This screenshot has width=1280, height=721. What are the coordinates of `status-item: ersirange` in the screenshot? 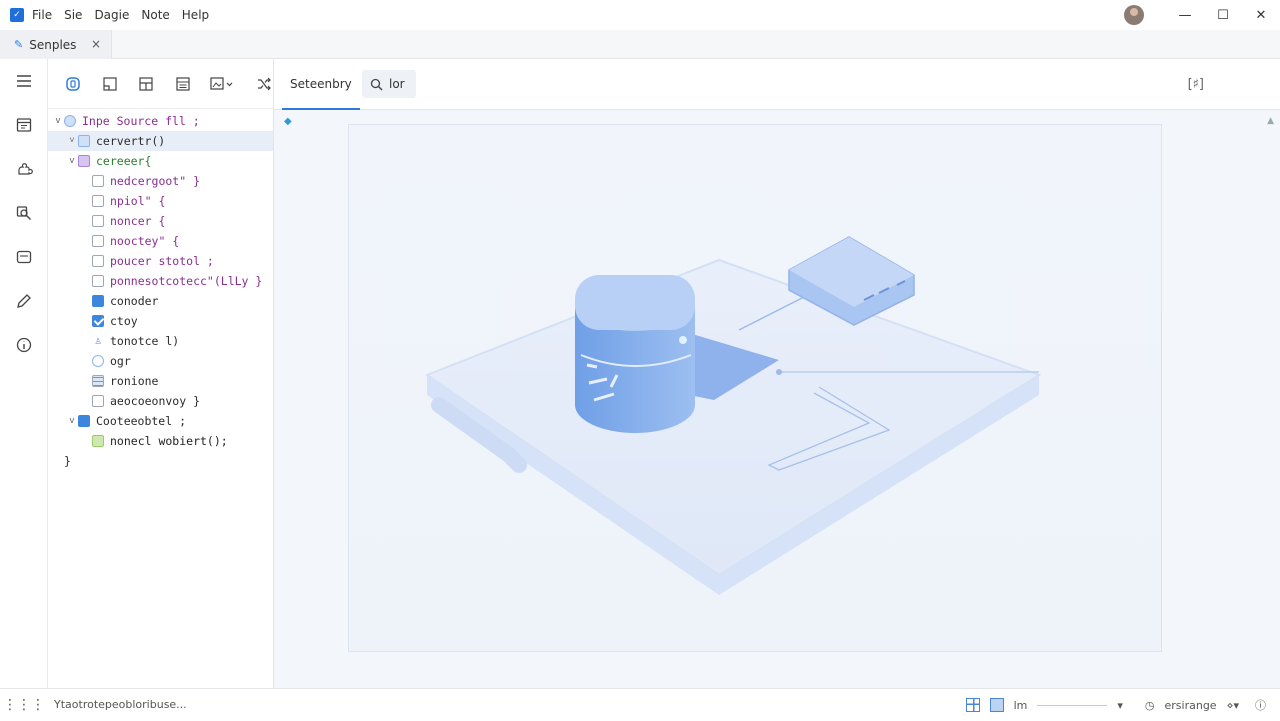 It's located at (1191, 705).